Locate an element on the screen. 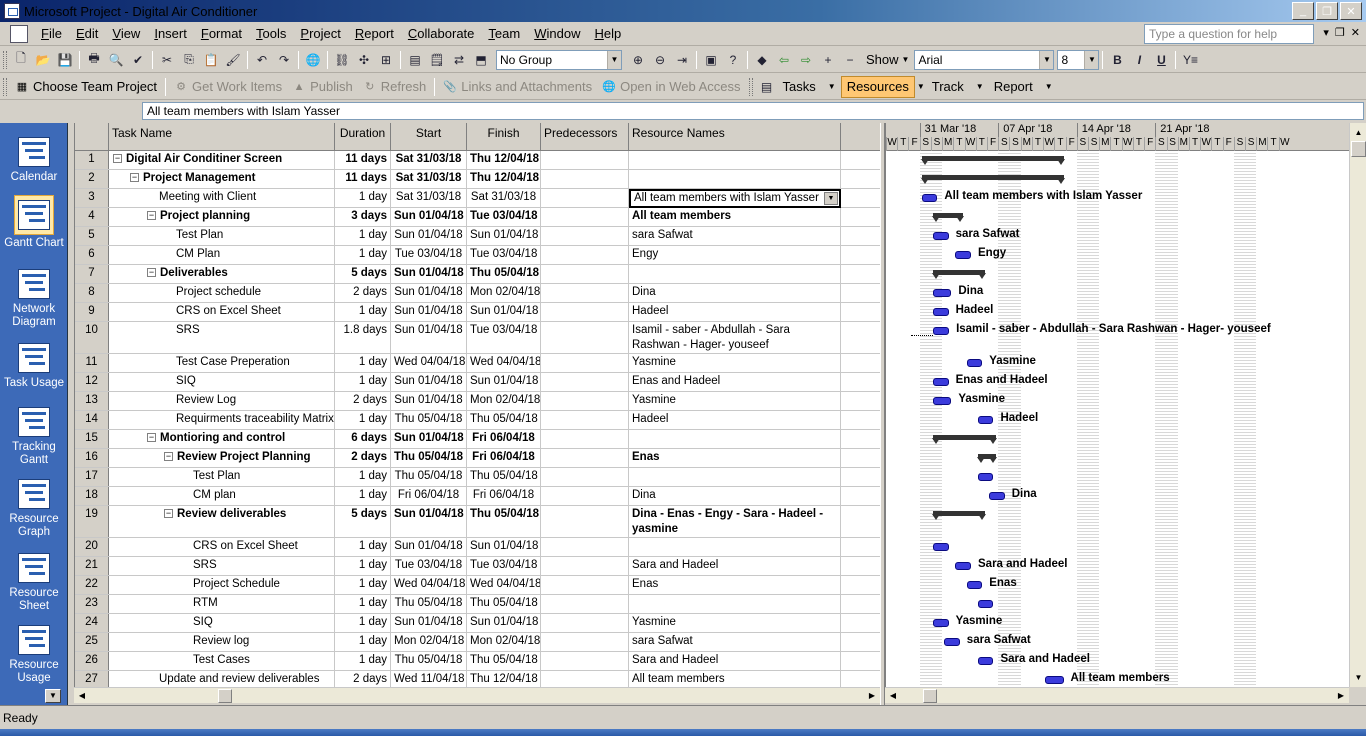  task-name-cell: Update and review deliverables is located at coordinates (222, 679).